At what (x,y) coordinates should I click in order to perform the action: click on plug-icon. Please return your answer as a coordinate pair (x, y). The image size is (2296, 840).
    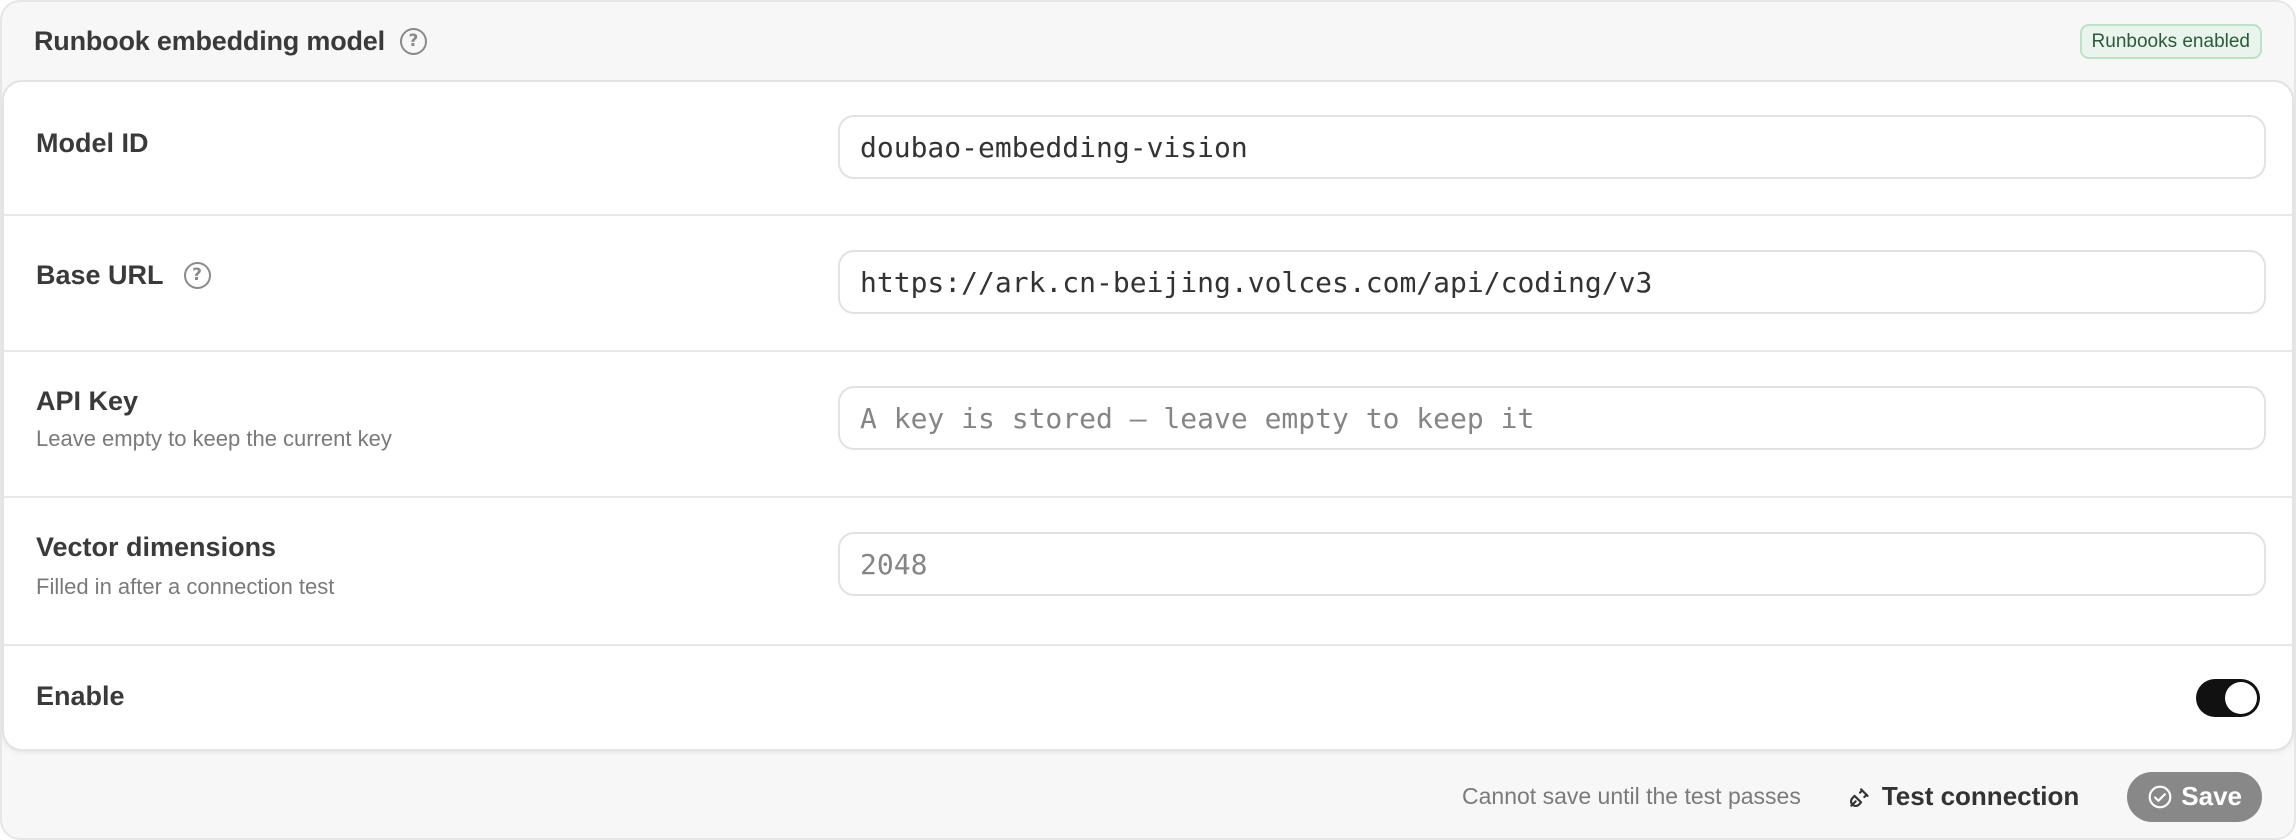
    Looking at the image, I should click on (1859, 797).